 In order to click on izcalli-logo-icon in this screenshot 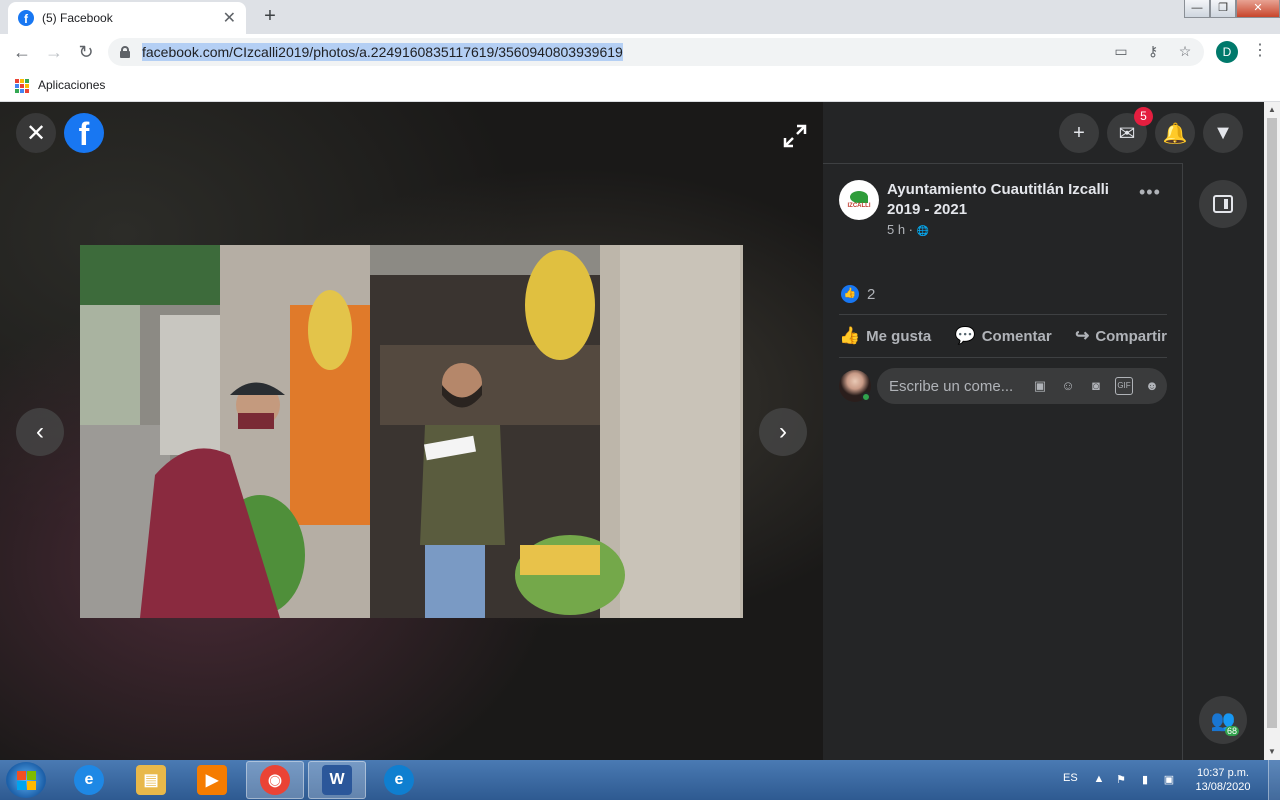, I will do `click(859, 197)`.